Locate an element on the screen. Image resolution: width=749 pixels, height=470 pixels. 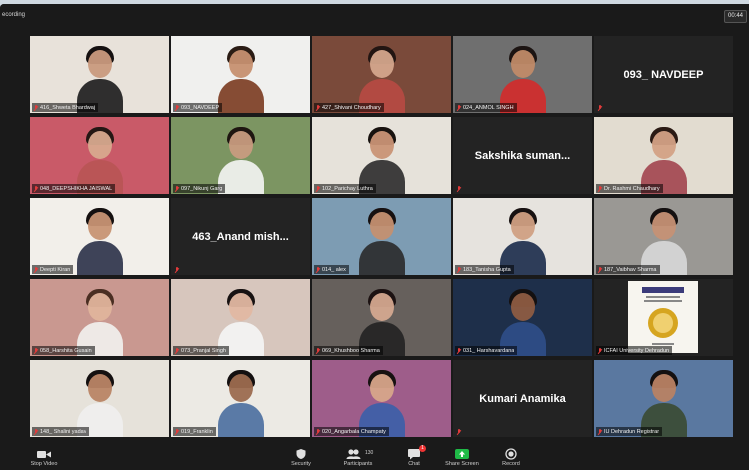
participant-name: Deepti Kiran is located at coordinates (55, 269).